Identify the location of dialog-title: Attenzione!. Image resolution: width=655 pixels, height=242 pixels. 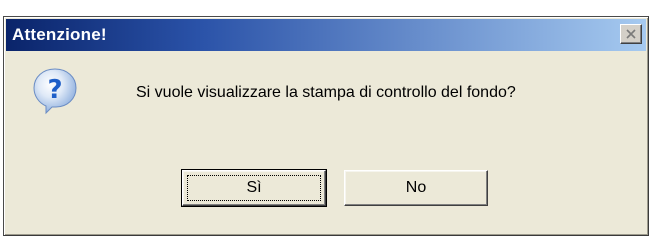
(59, 34).